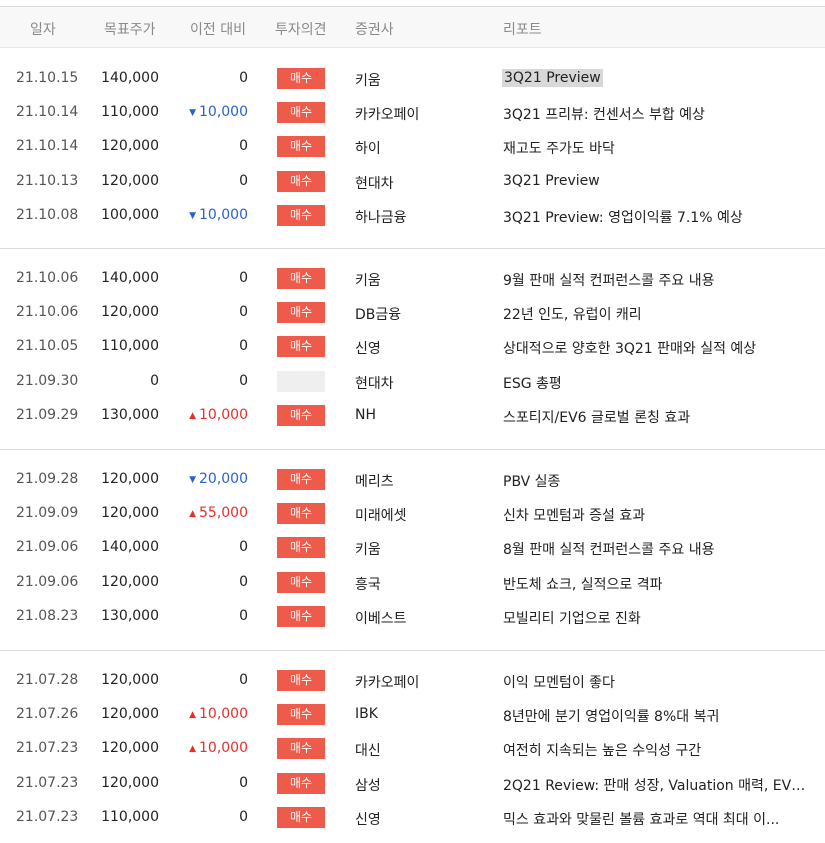 Image resolution: width=825 pixels, height=843 pixels. I want to click on report-link: 이익 모멘텀이 좋다, so click(559, 682).